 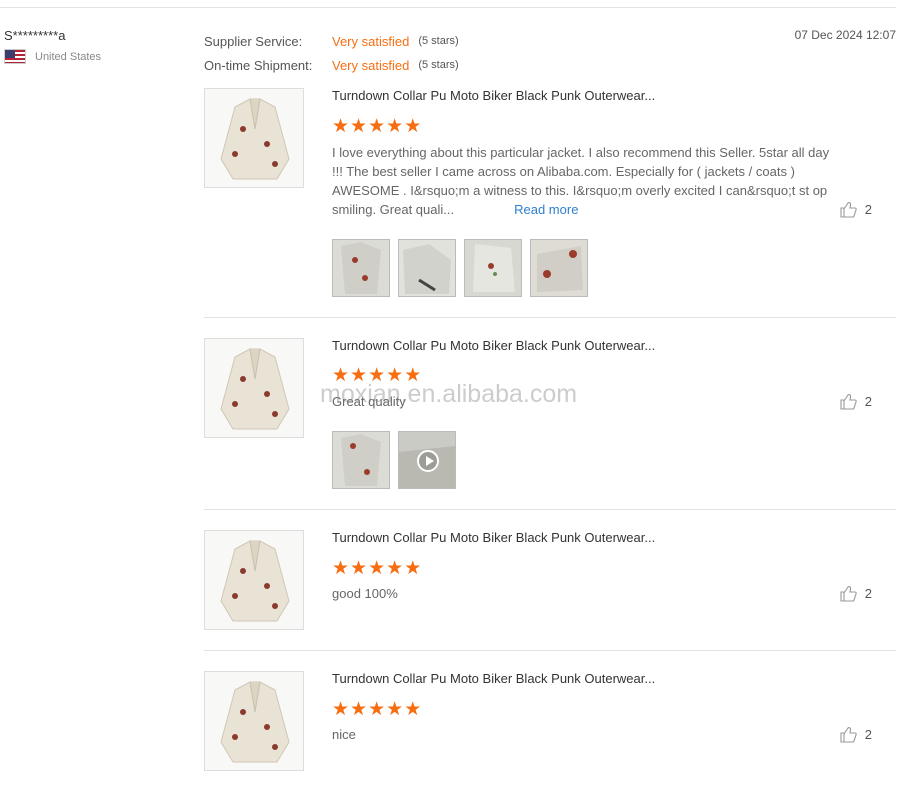 I want to click on rating-label: On-time Shipment:, so click(x=258, y=65).